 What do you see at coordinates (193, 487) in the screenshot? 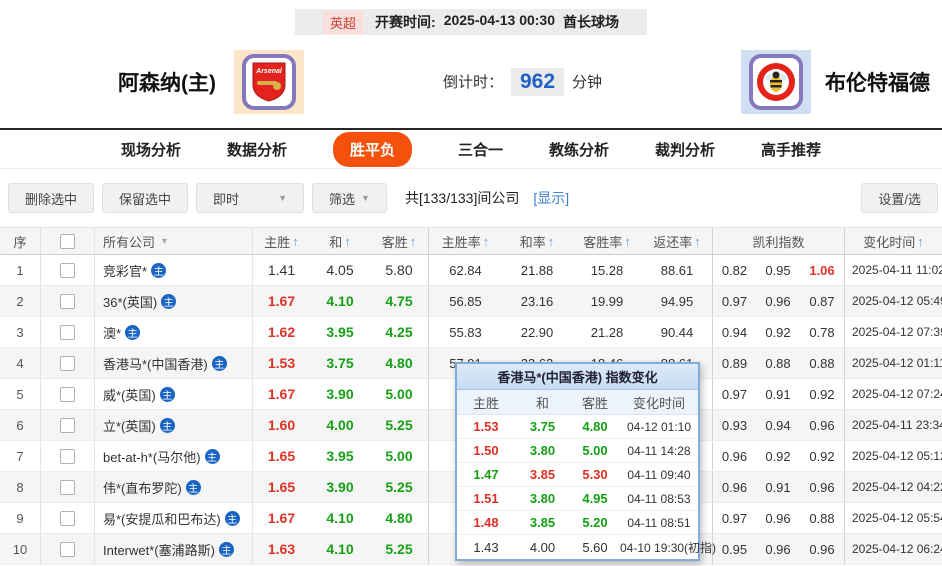
I see `company-tag-icon: 主` at bounding box center [193, 487].